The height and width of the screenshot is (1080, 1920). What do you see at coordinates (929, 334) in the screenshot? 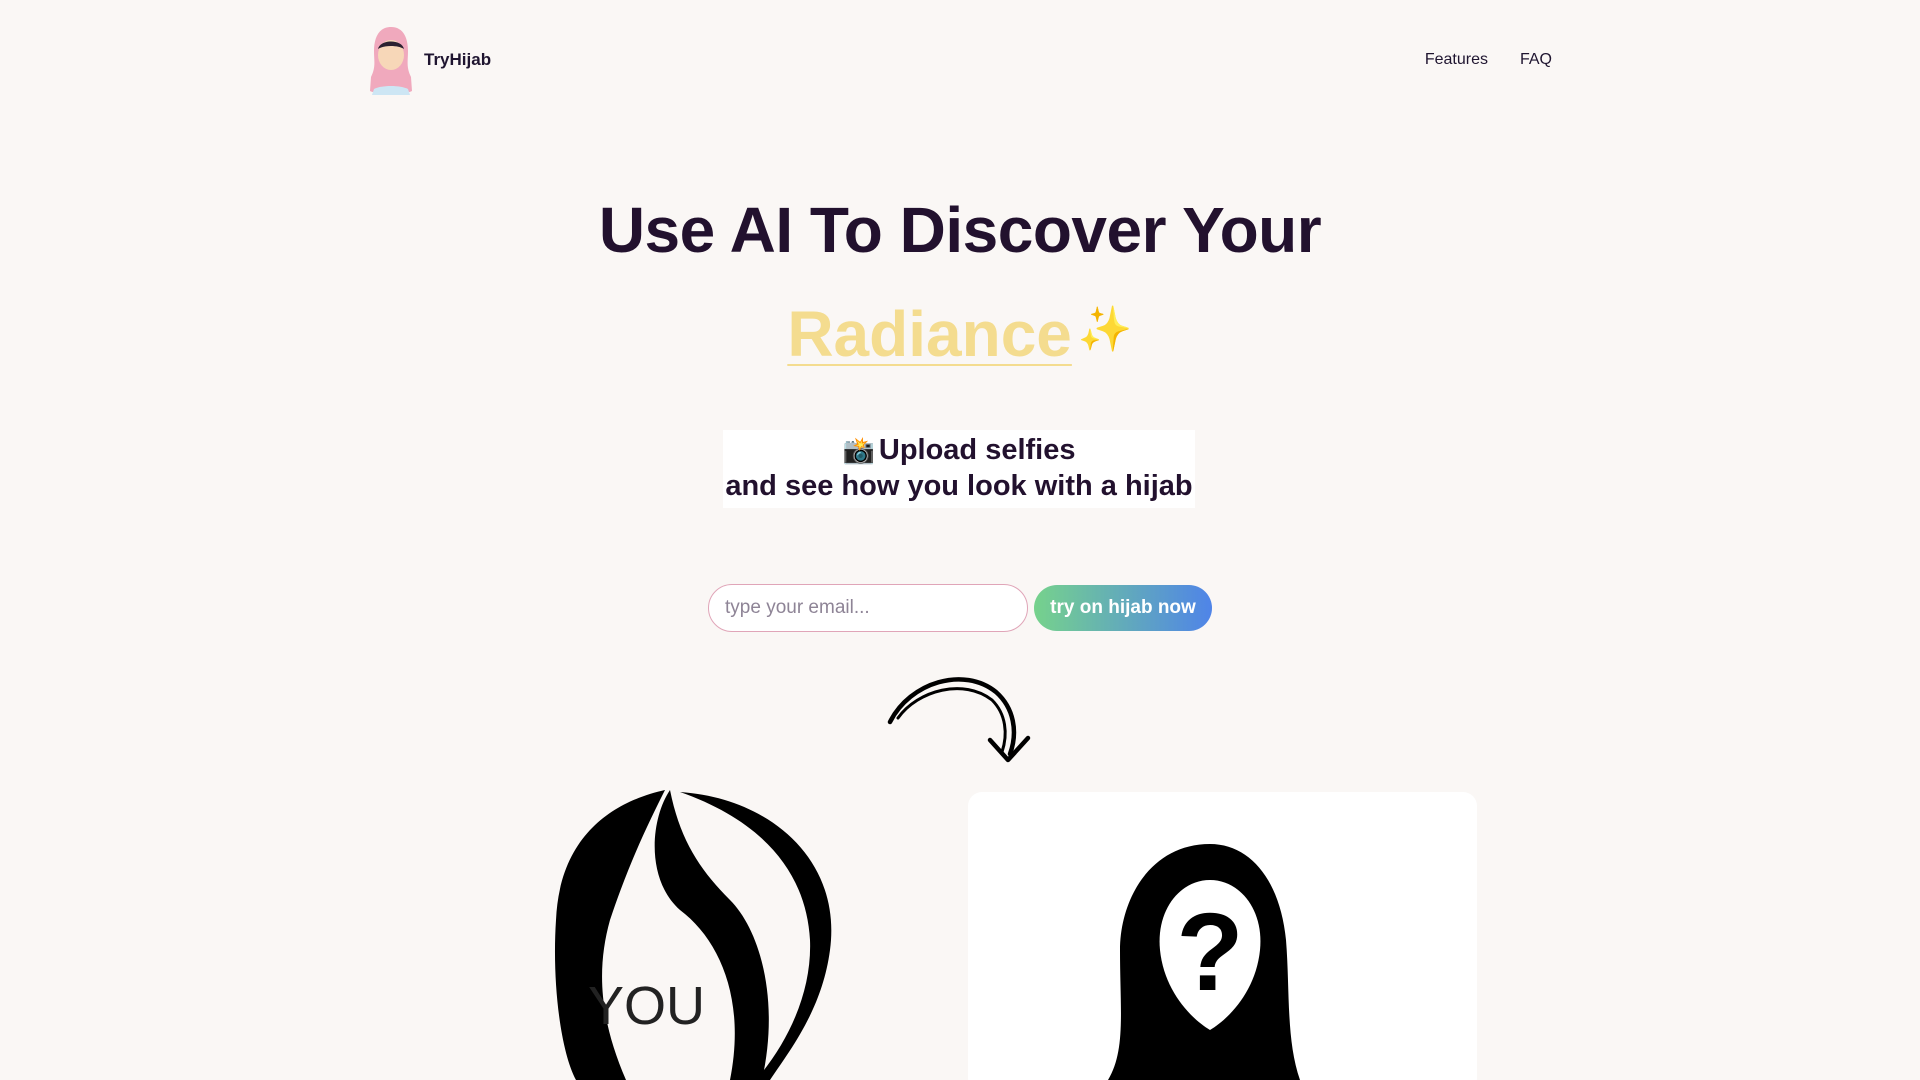
I see `hero-highlight: Radiance` at bounding box center [929, 334].